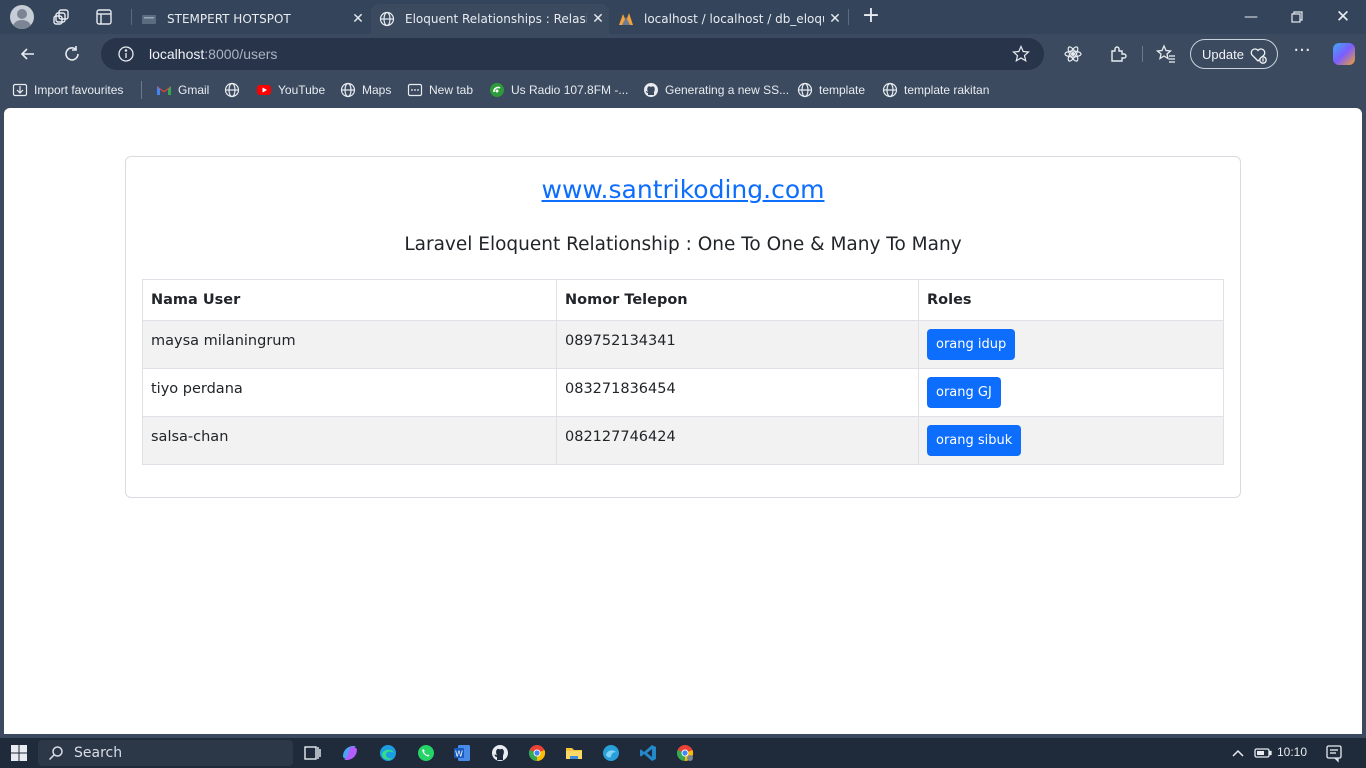 The image size is (1366, 768). Describe the element at coordinates (459, 754) in the screenshot. I see `svg-text: W` at that location.